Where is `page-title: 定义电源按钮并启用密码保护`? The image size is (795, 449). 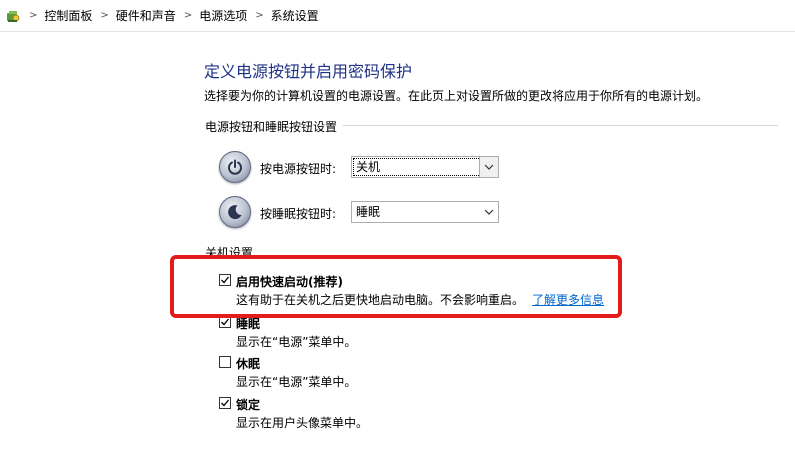
page-title: 定义电源按钮并启用密码保护 is located at coordinates (308, 71).